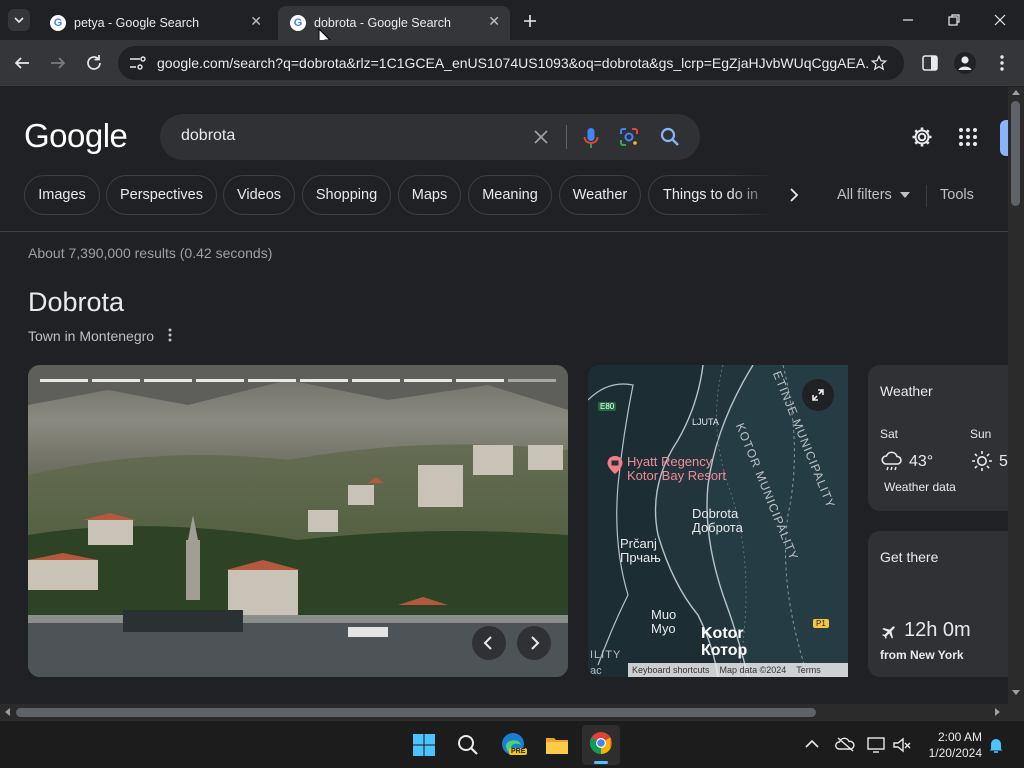  Describe the element at coordinates (606, 655) in the screenshot. I see `map-edge-label: ILITY` at that location.